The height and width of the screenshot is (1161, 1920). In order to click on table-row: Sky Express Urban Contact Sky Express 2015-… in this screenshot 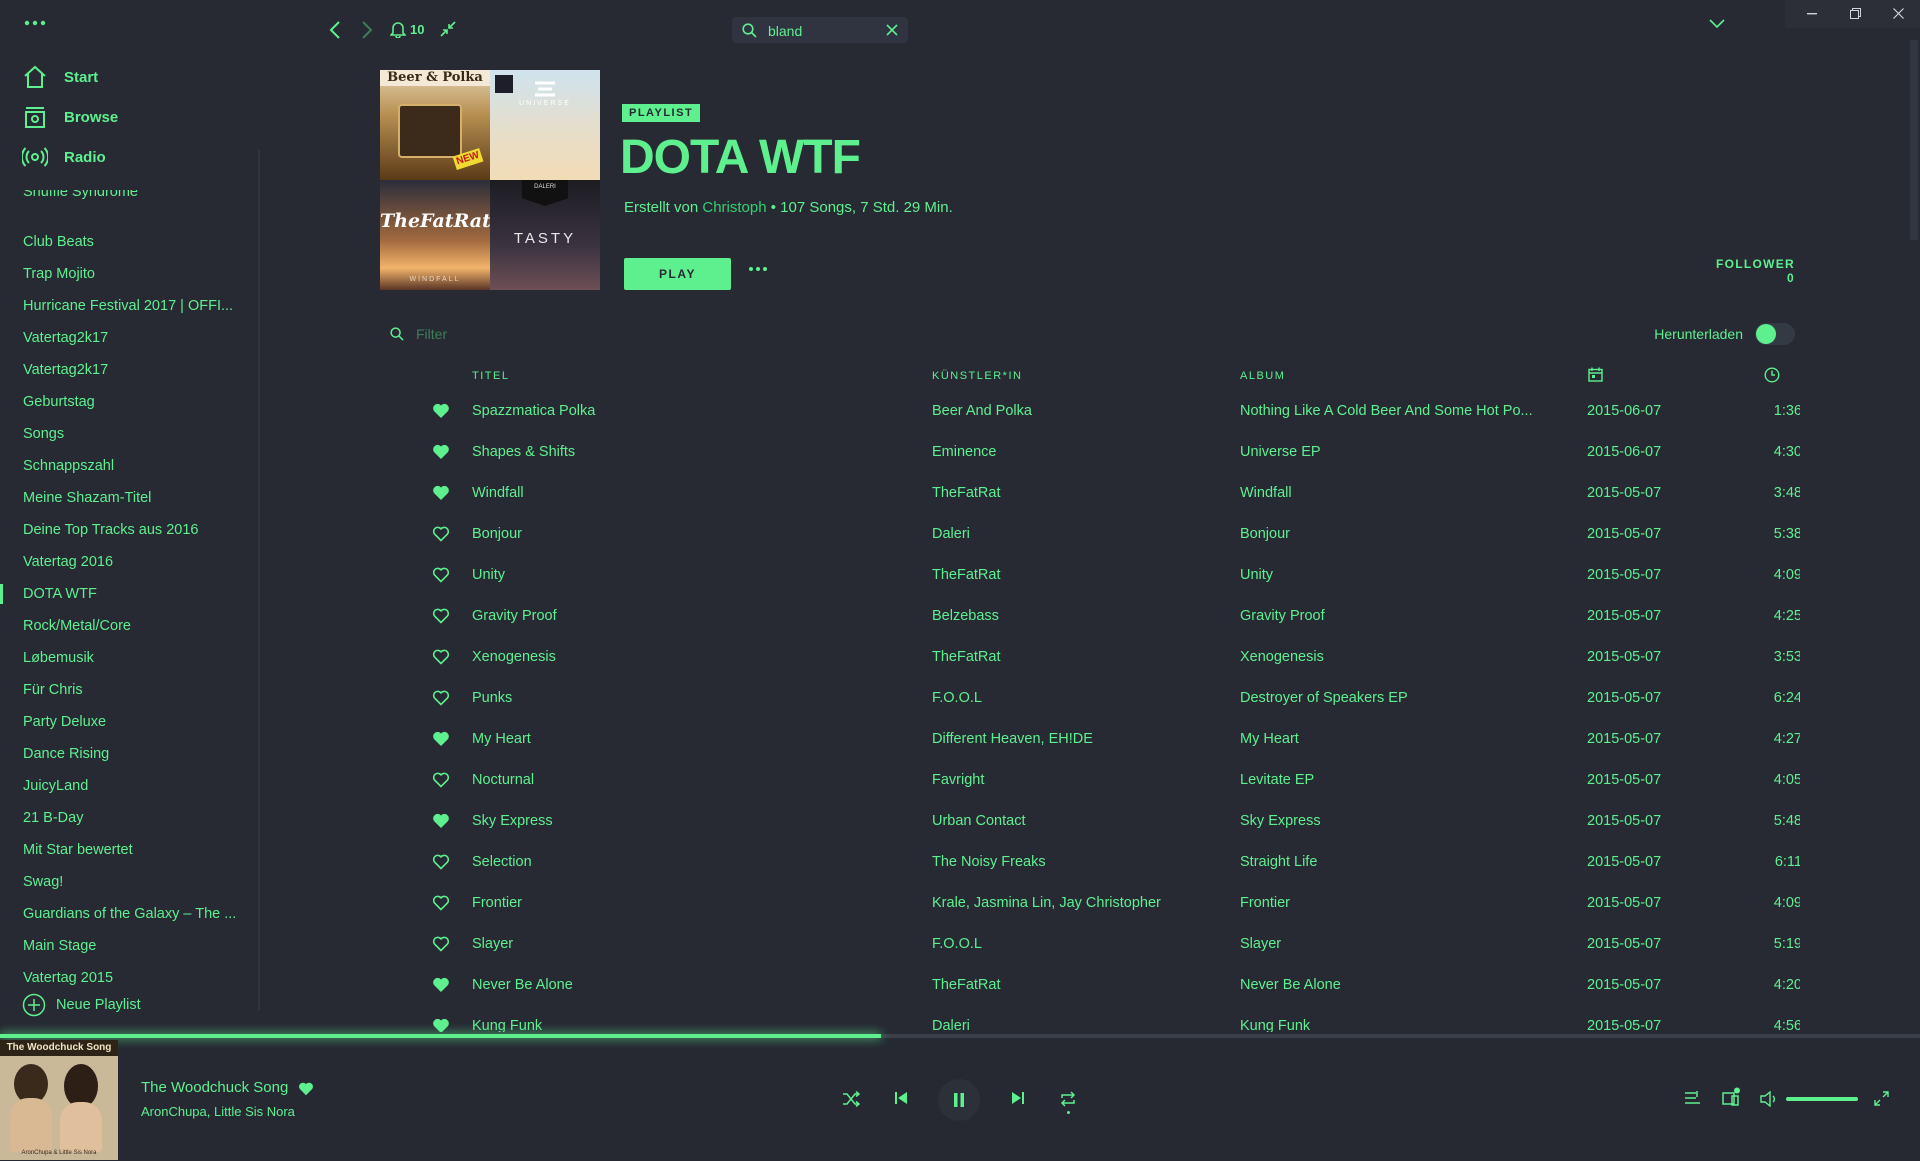, I will do `click(1090, 822)`.